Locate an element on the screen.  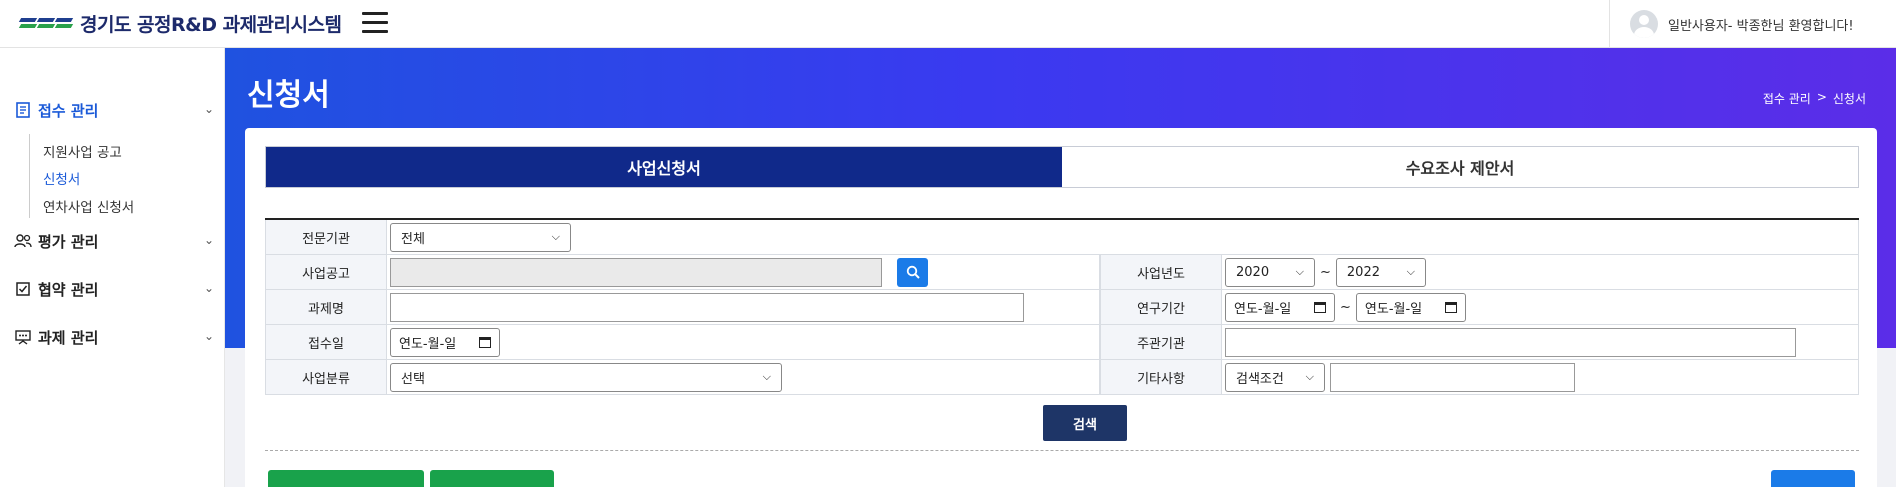
notice-label: 사업공고 is located at coordinates (326, 272).